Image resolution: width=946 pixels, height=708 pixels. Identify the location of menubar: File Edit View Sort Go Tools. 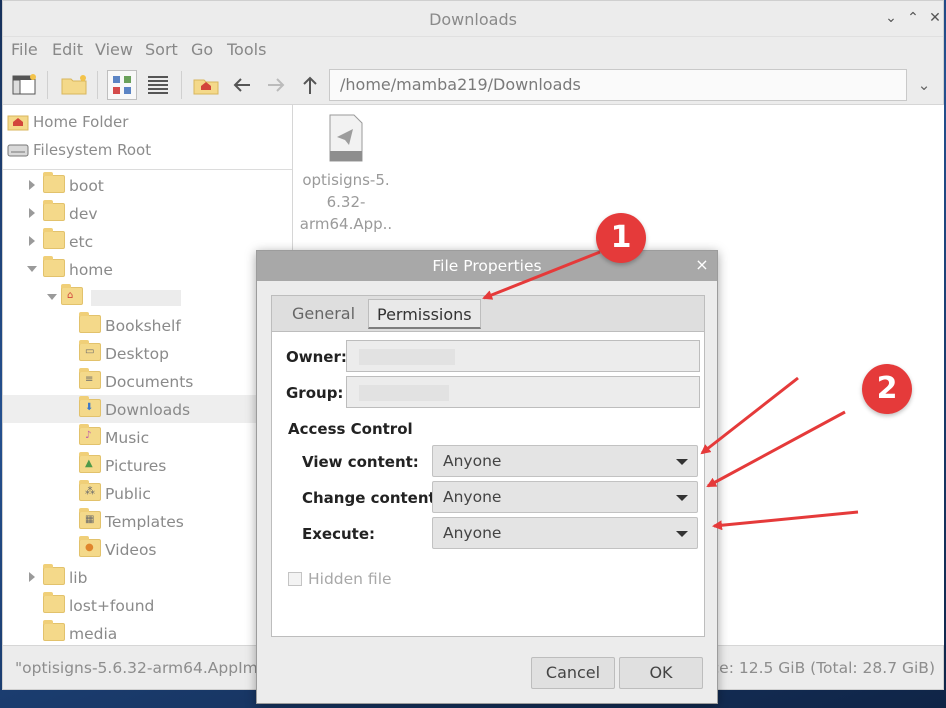
(473, 51).